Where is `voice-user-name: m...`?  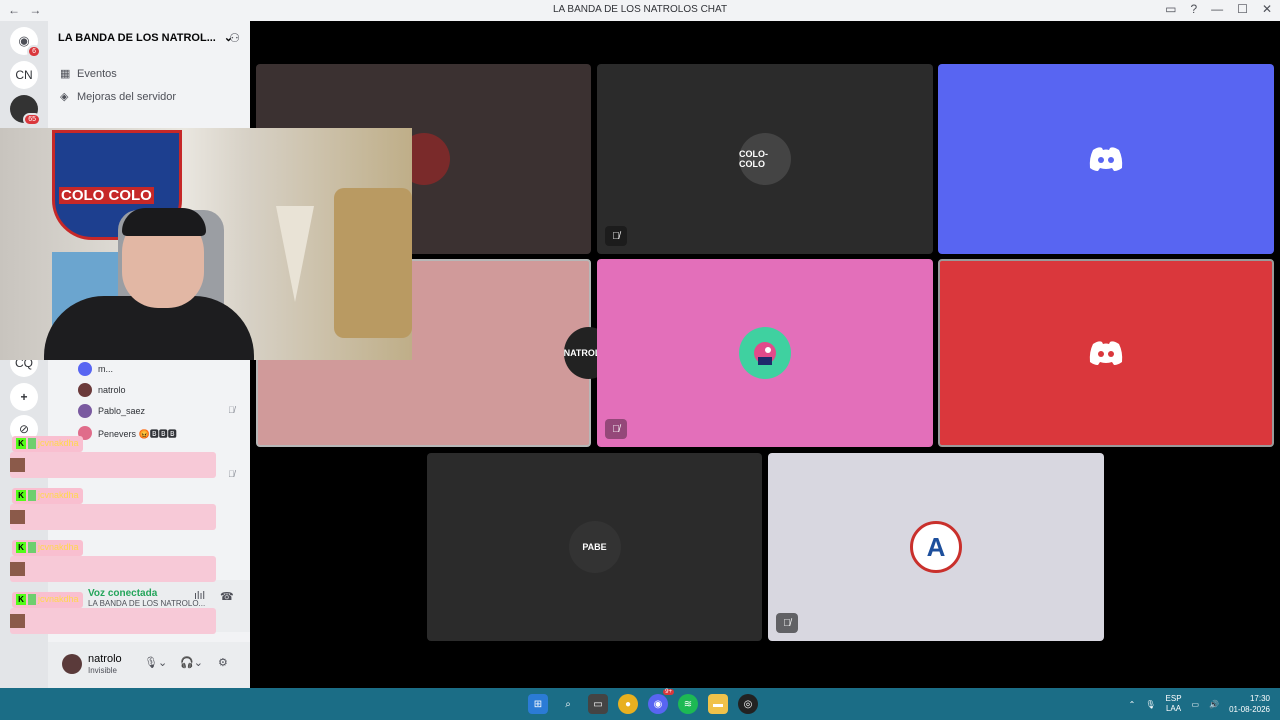
voice-user-name: m... is located at coordinates (105, 369).